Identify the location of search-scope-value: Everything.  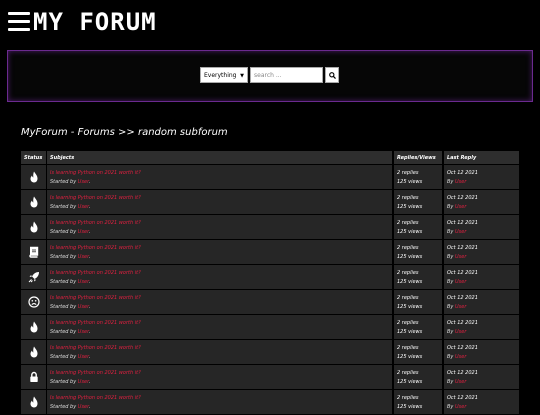
(220, 75).